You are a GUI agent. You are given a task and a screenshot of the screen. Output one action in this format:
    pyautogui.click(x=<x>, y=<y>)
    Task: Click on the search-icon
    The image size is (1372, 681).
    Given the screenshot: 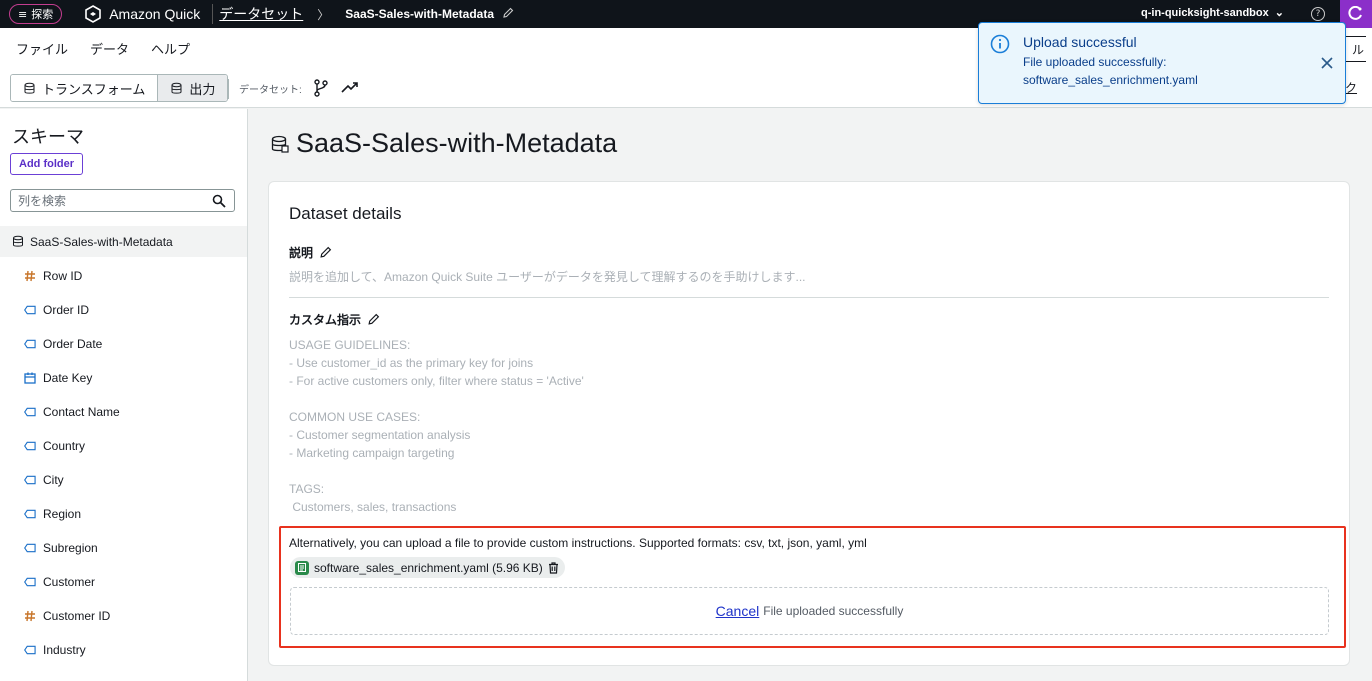 What is the action you would take?
    pyautogui.click(x=219, y=201)
    